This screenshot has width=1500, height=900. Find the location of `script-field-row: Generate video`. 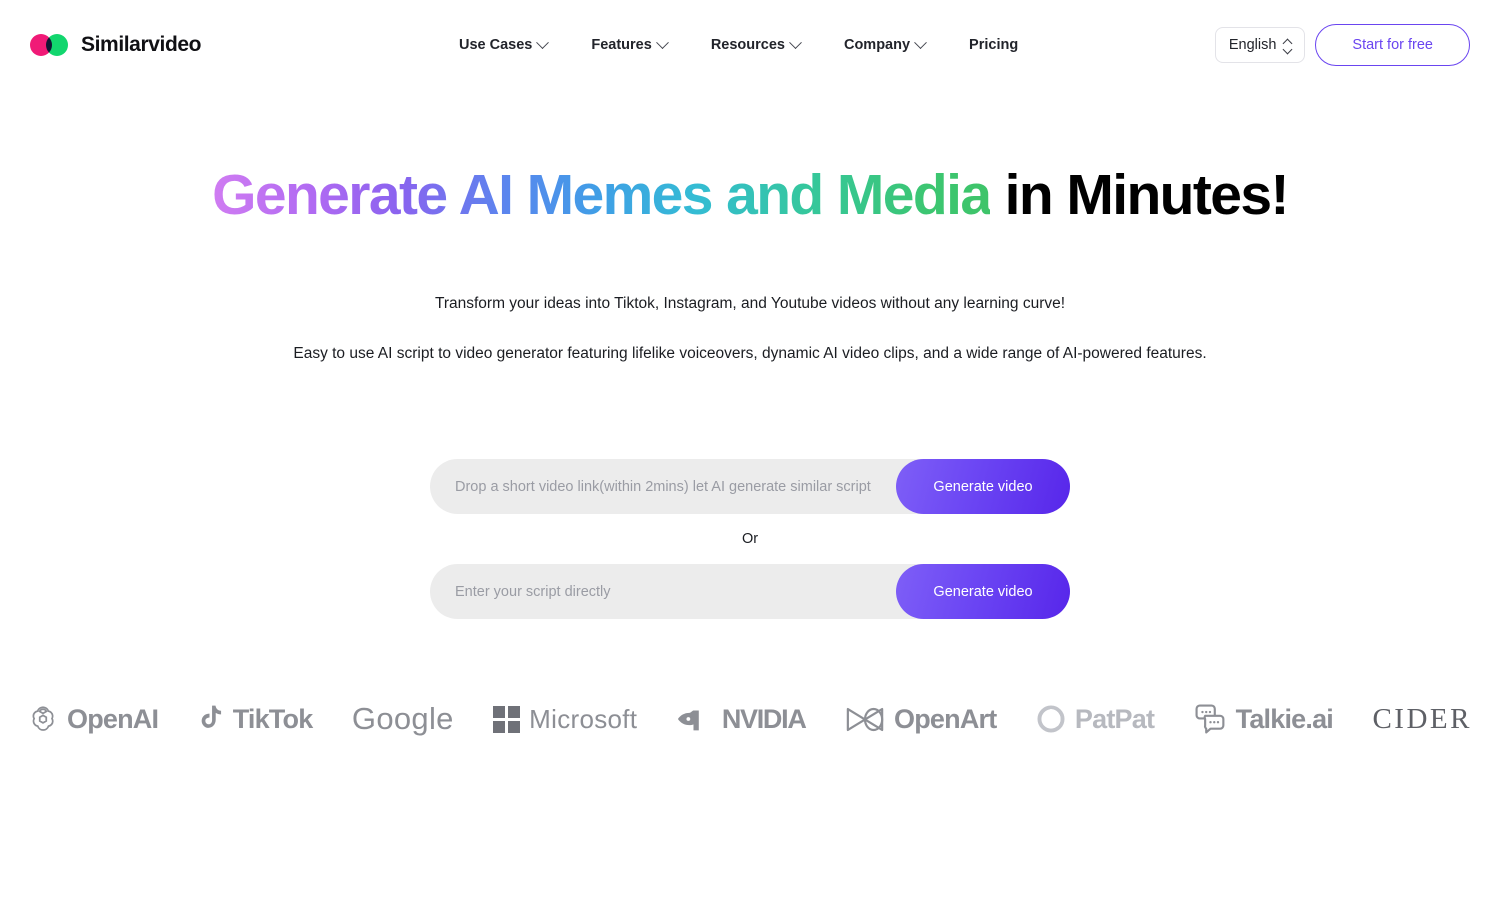

script-field-row: Generate video is located at coordinates (750, 592).